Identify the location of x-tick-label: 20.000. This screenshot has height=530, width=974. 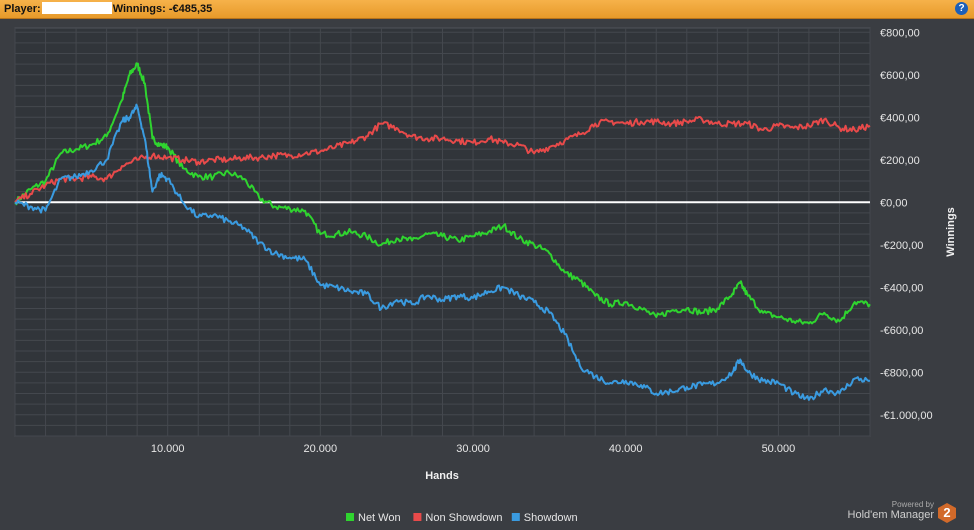
(321, 449).